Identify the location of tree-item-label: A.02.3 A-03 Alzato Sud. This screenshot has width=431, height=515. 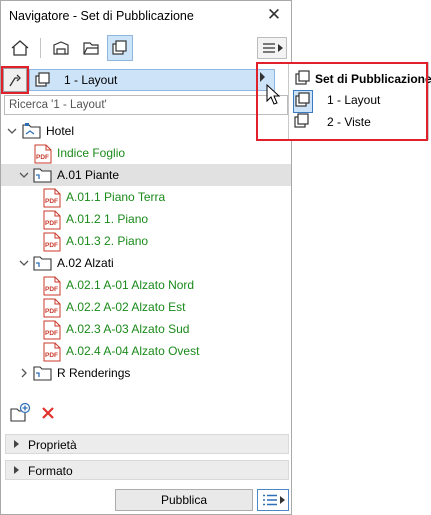
(128, 329).